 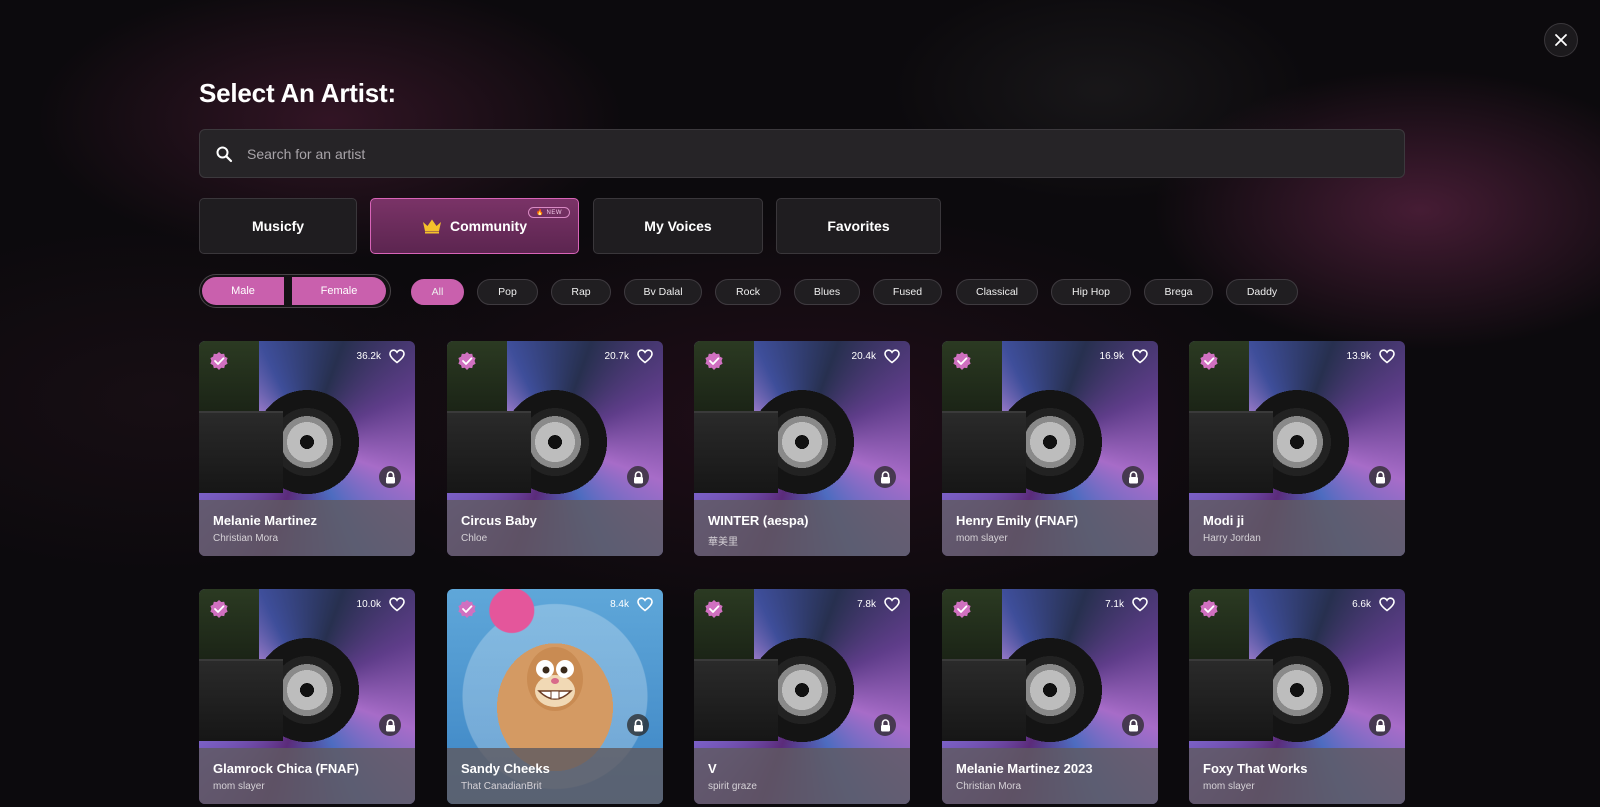 I want to click on artist-name: Modi ji, so click(x=1224, y=520).